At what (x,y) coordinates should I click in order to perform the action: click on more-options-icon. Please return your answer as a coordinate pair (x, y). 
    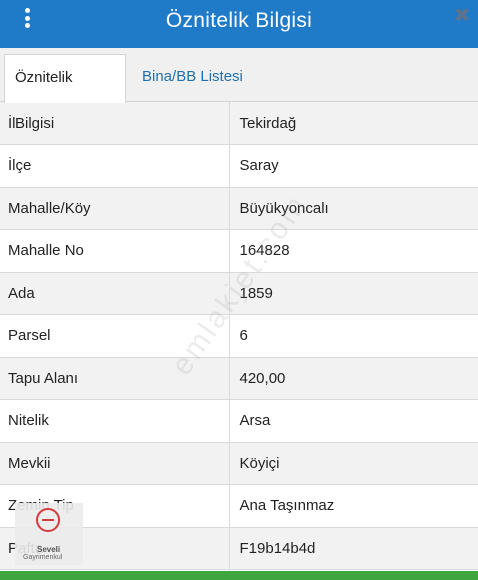
    Looking at the image, I should click on (27, 20).